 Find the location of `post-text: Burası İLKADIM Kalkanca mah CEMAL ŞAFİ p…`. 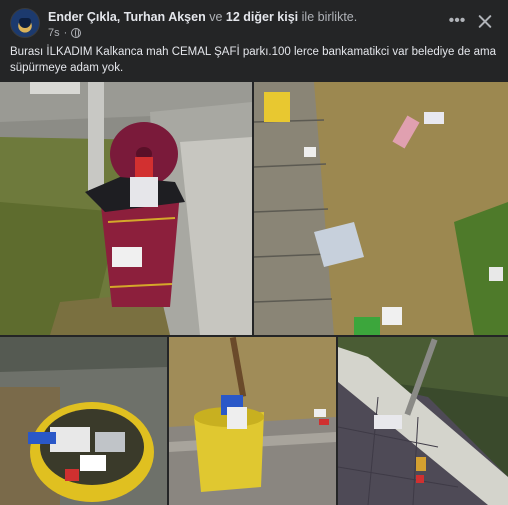

post-text: Burası İLKADIM Kalkanca mah CEMAL ŞAFİ p… is located at coordinates (253, 60).